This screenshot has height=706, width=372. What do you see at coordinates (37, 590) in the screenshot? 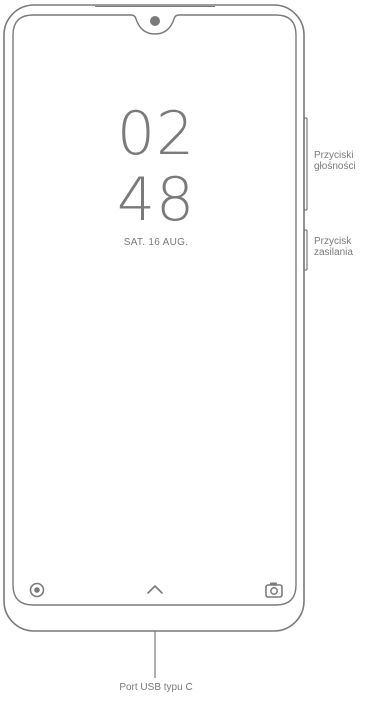
I see `record-icon` at bounding box center [37, 590].